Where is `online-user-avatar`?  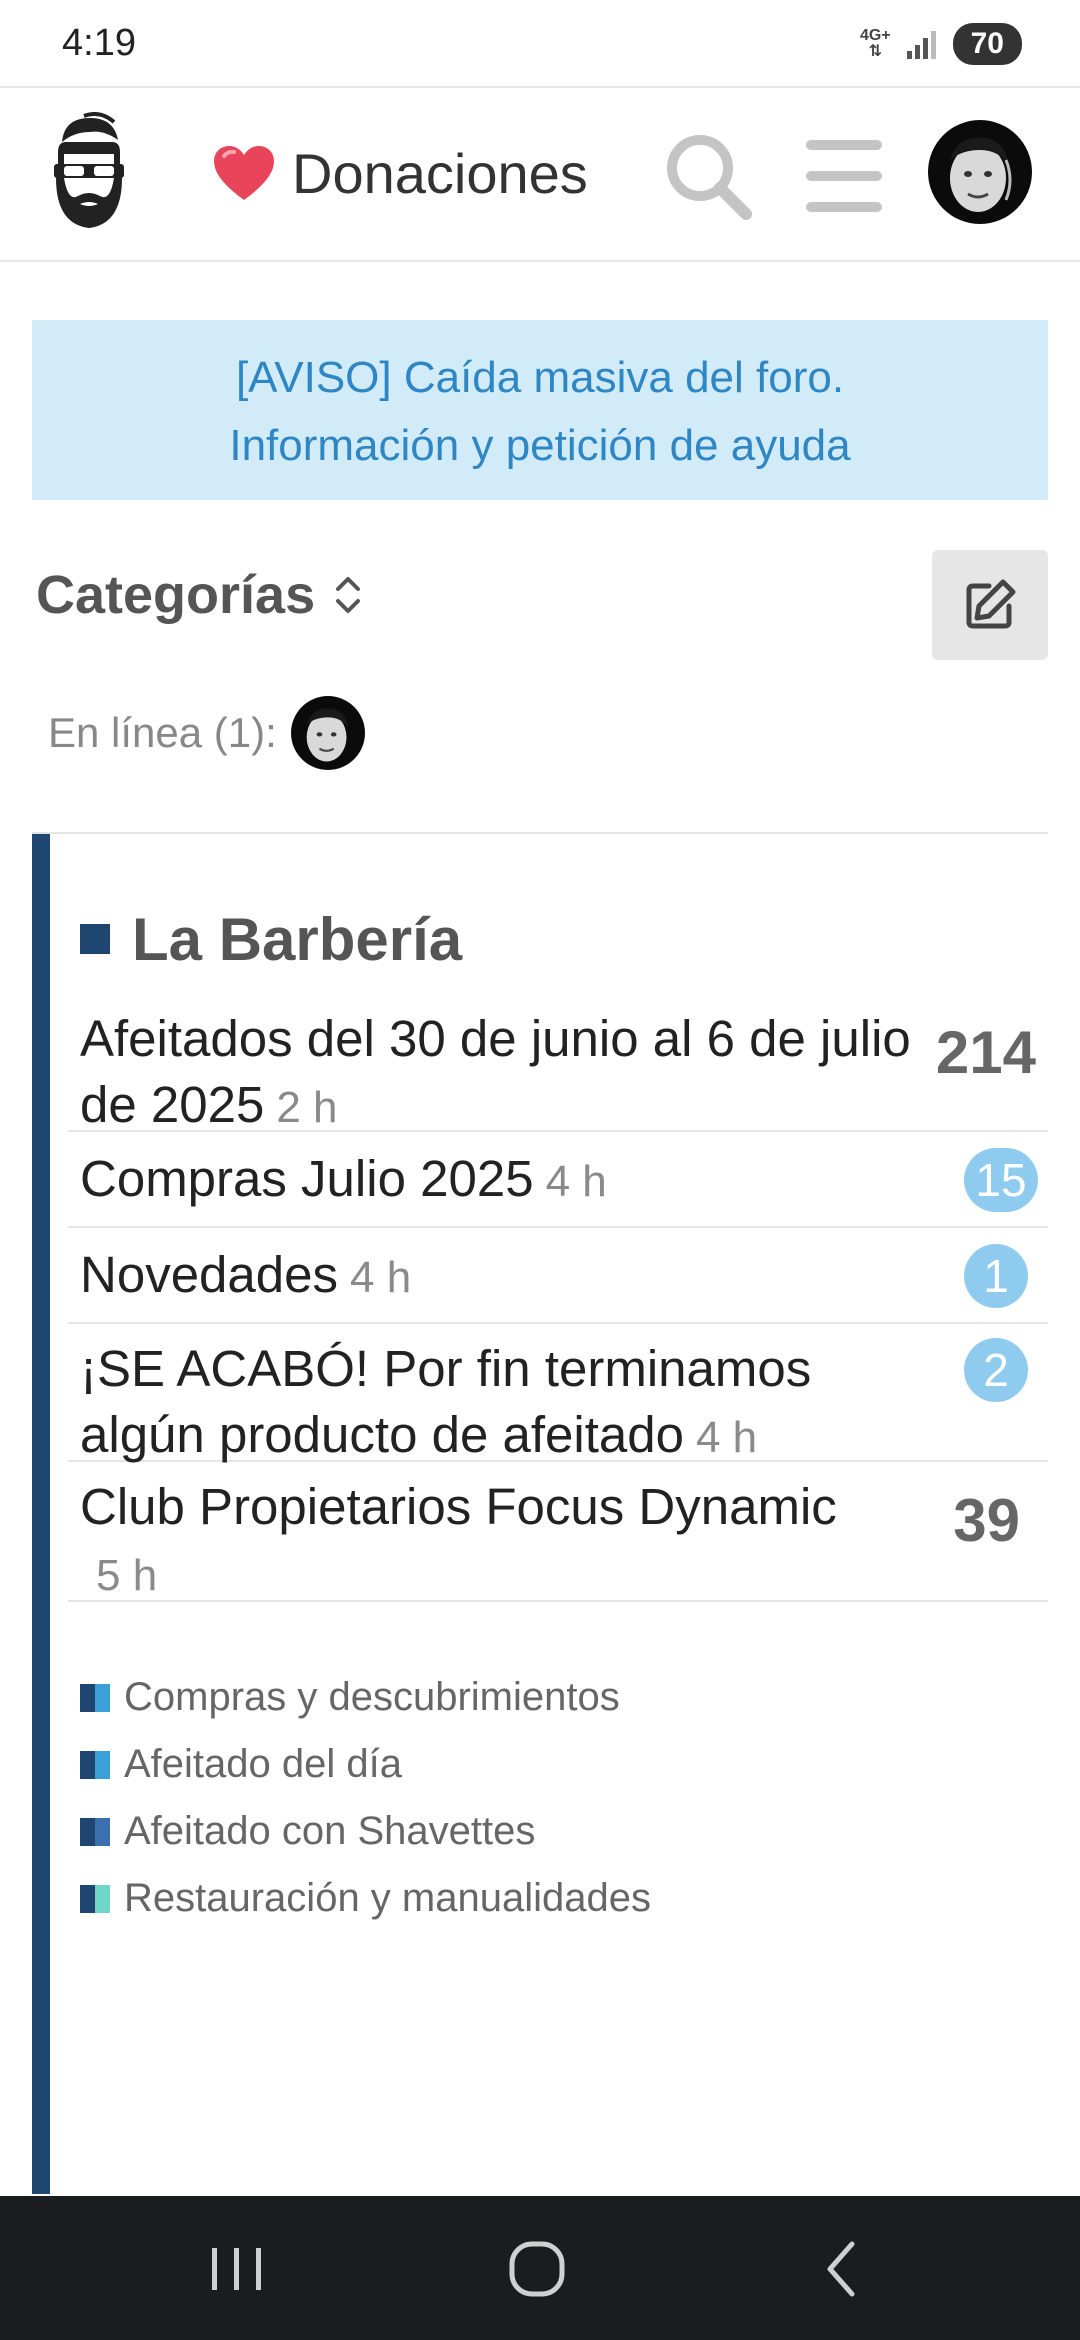
online-user-avatar is located at coordinates (327, 733).